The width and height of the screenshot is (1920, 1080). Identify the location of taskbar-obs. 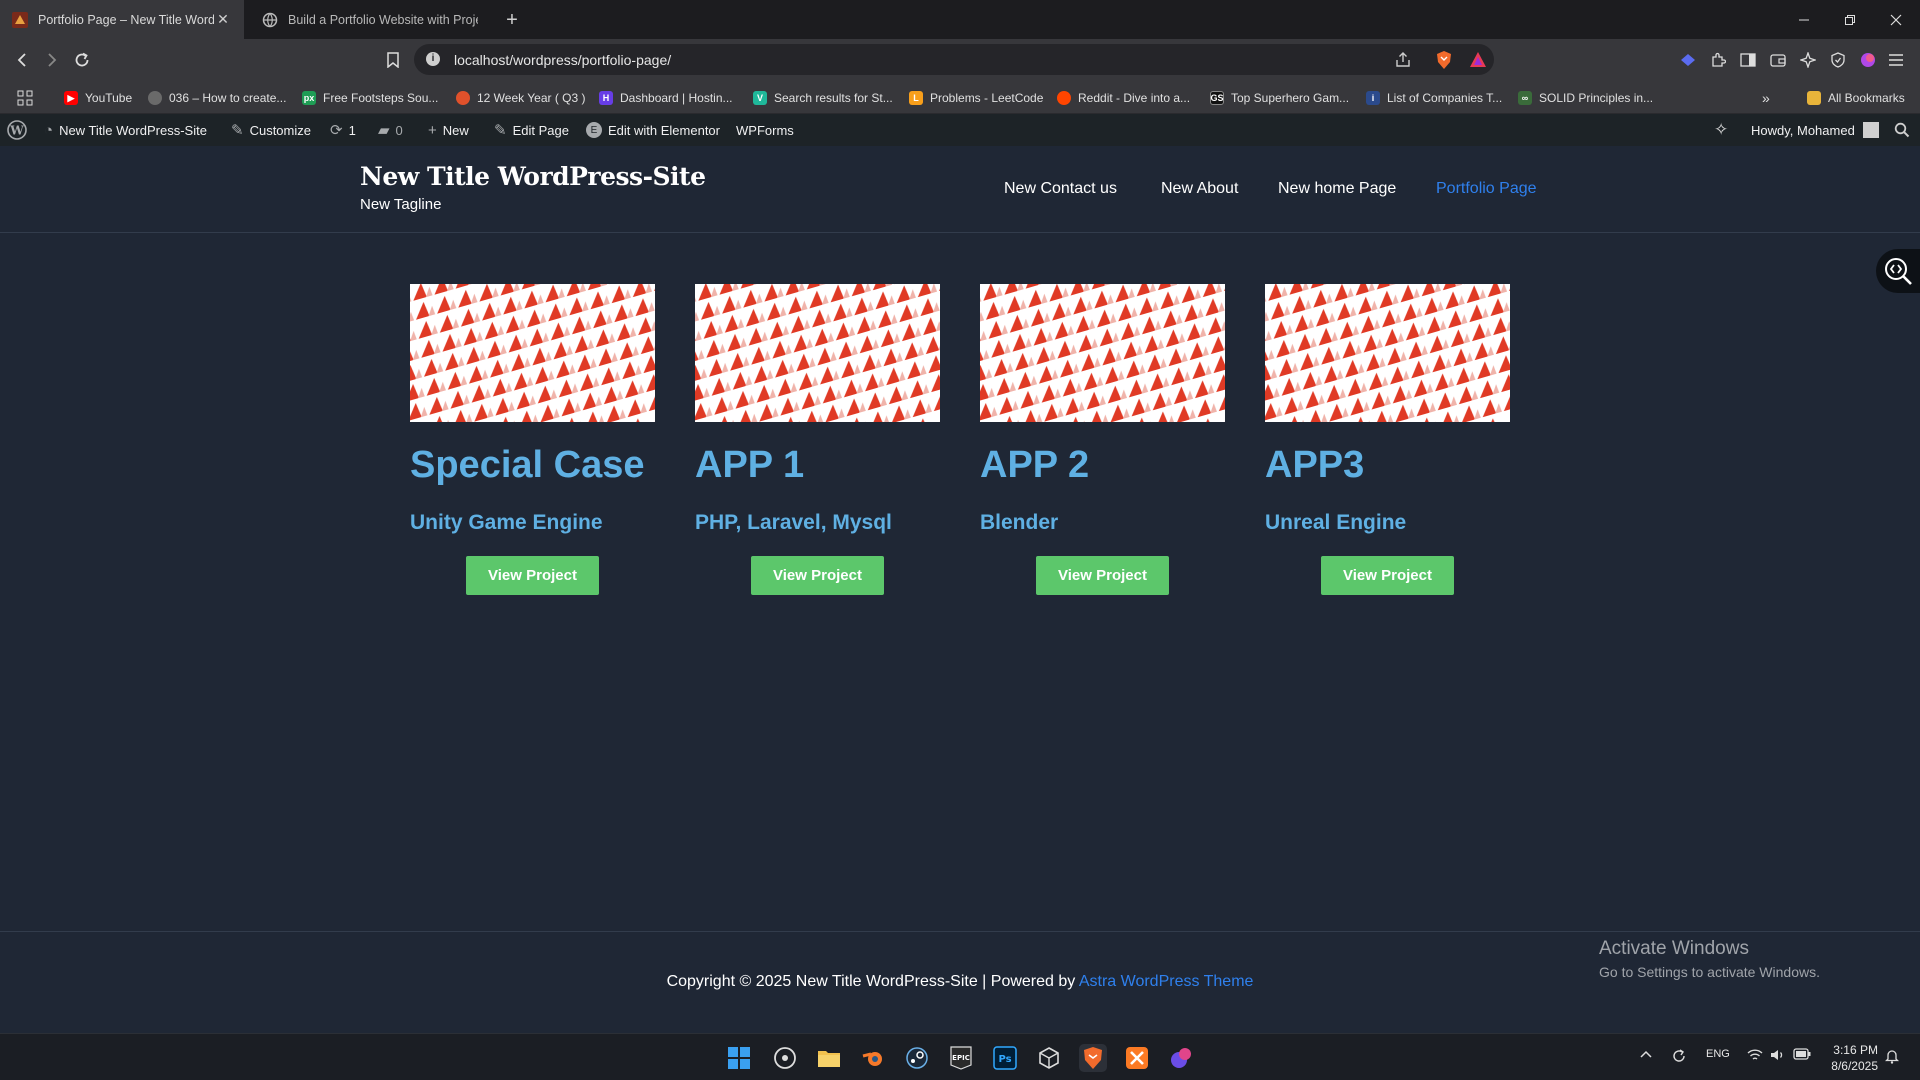
(785, 1058).